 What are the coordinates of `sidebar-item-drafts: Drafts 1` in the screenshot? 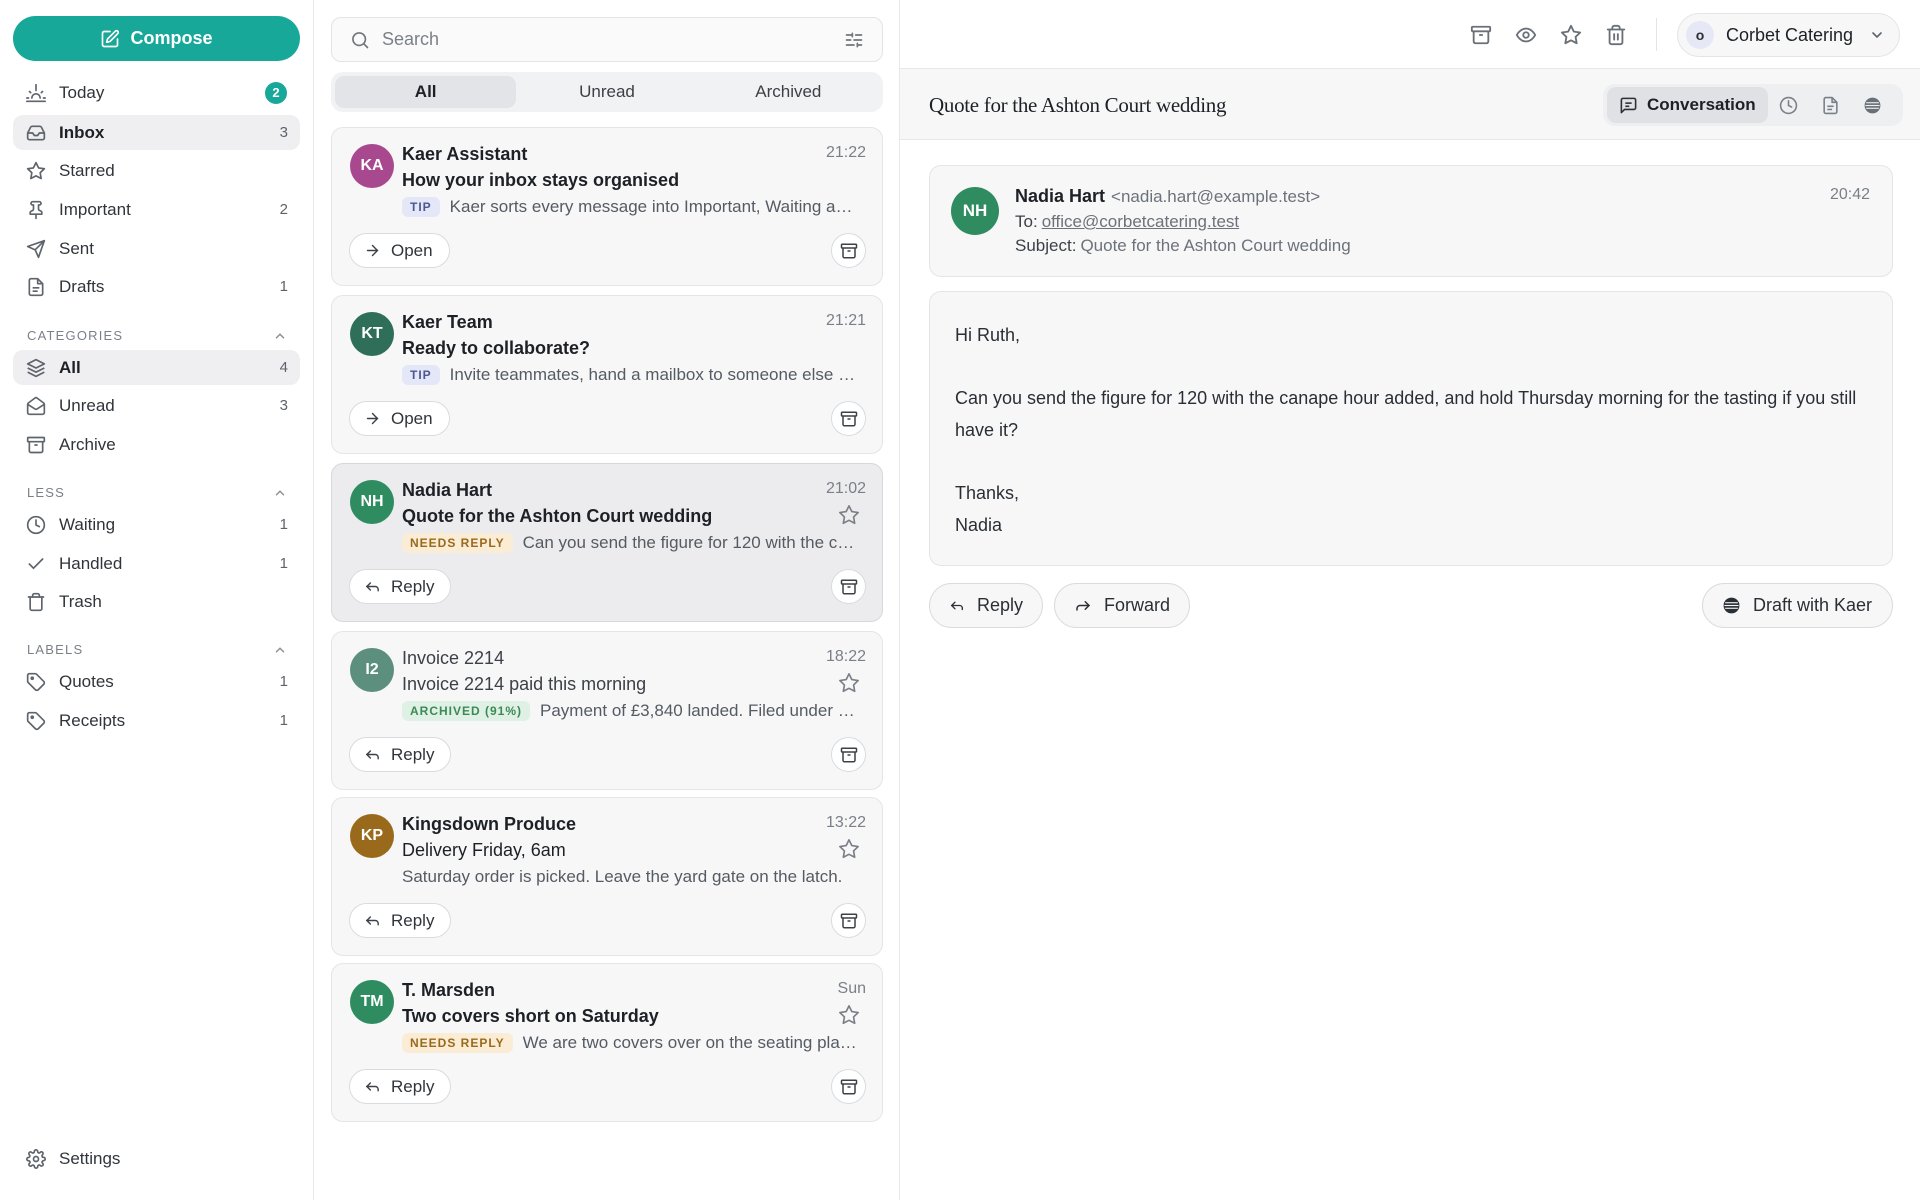 It's located at (156, 286).